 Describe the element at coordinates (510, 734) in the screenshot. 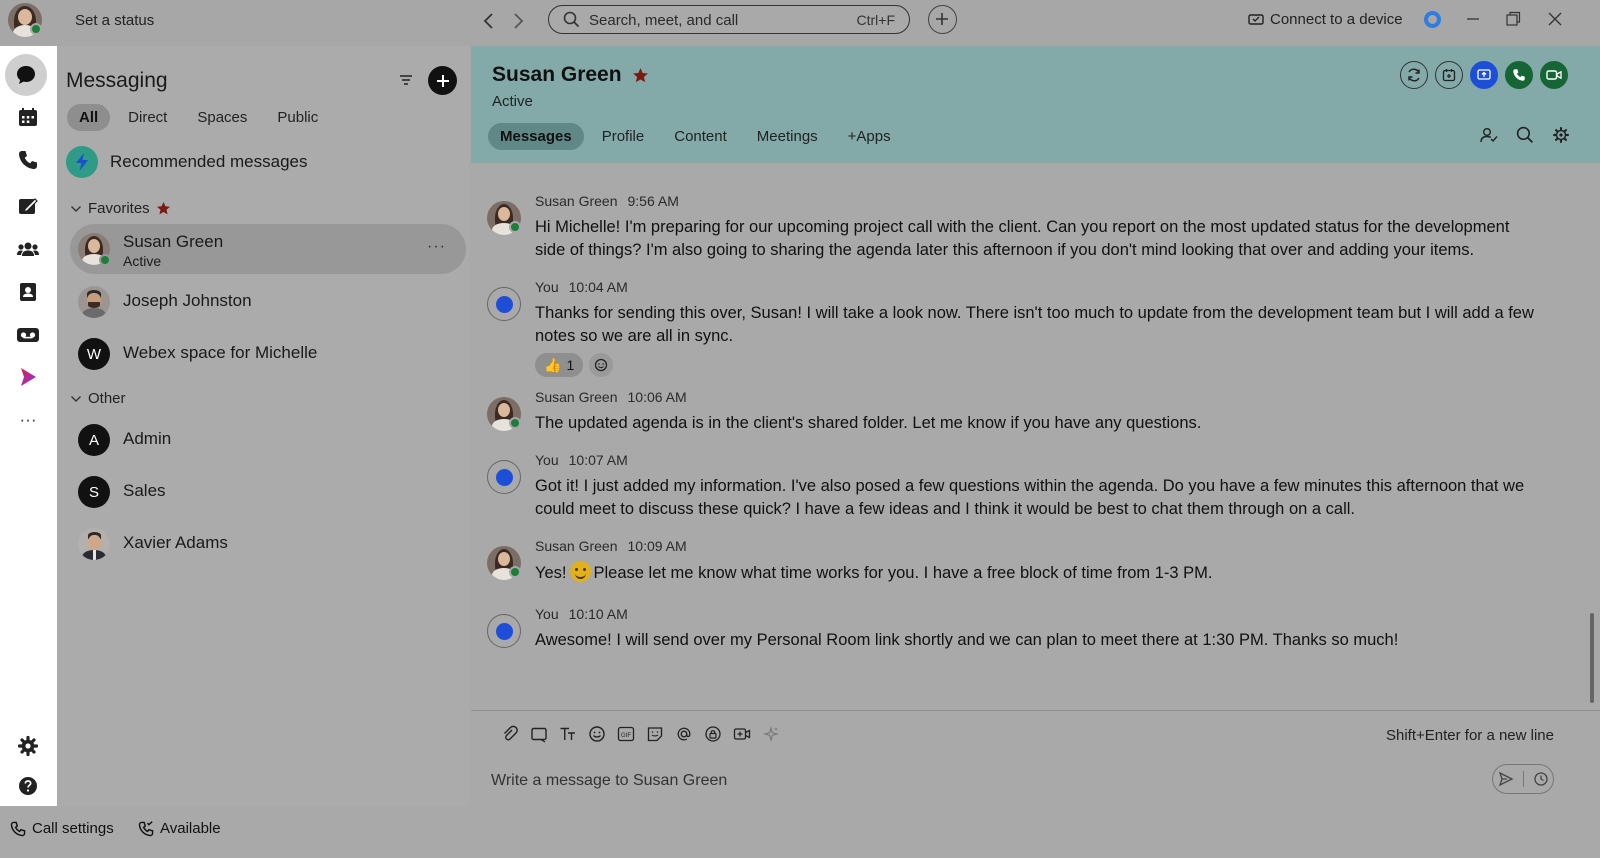

I see `attach-file-icon` at that location.